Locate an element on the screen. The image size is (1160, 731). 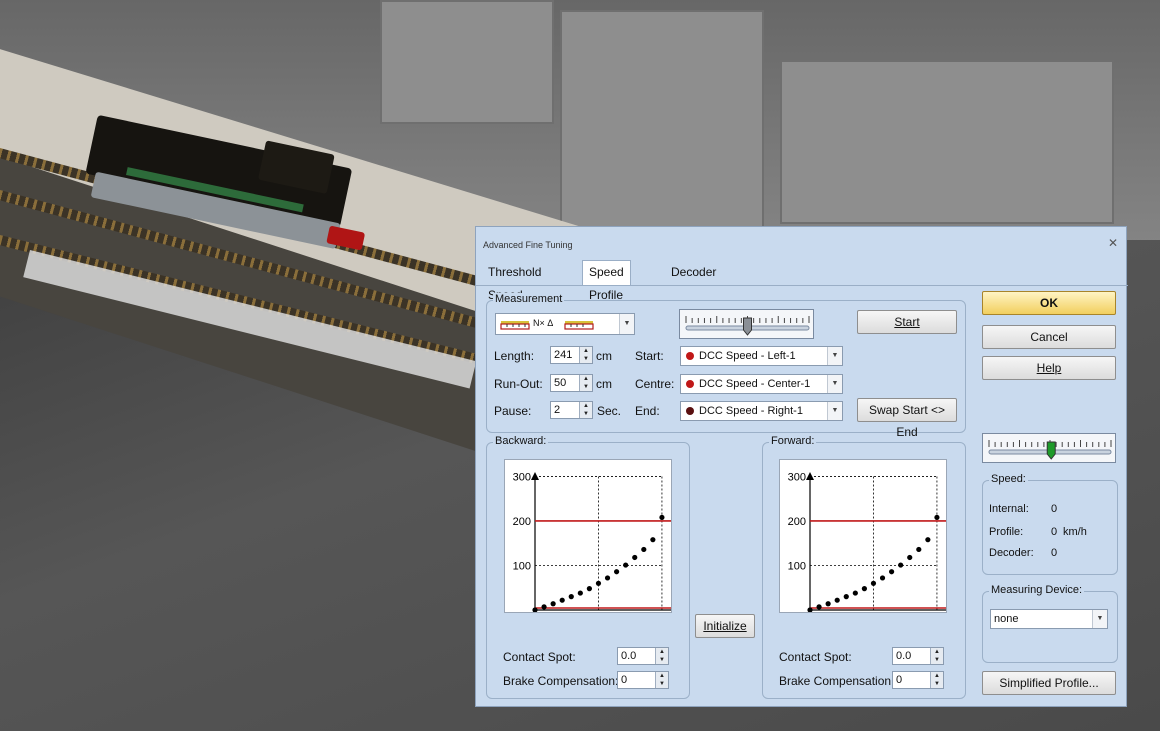
profile-unit: km/h is located at coordinates (1075, 532).